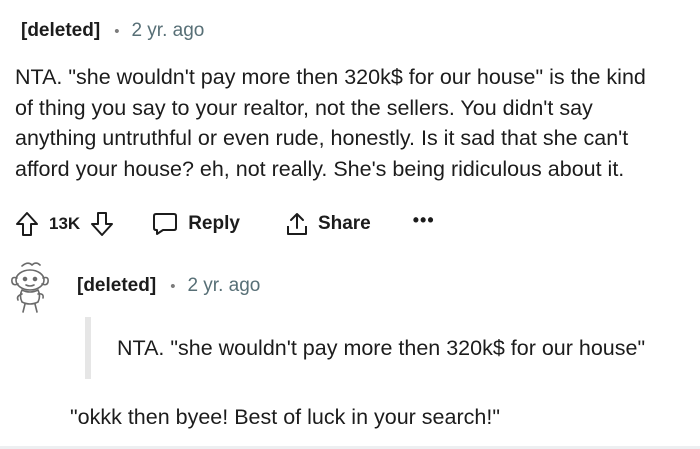 Image resolution: width=700 pixels, height=449 pixels. Describe the element at coordinates (214, 223) in the screenshot. I see `reply-label: Reply` at that location.